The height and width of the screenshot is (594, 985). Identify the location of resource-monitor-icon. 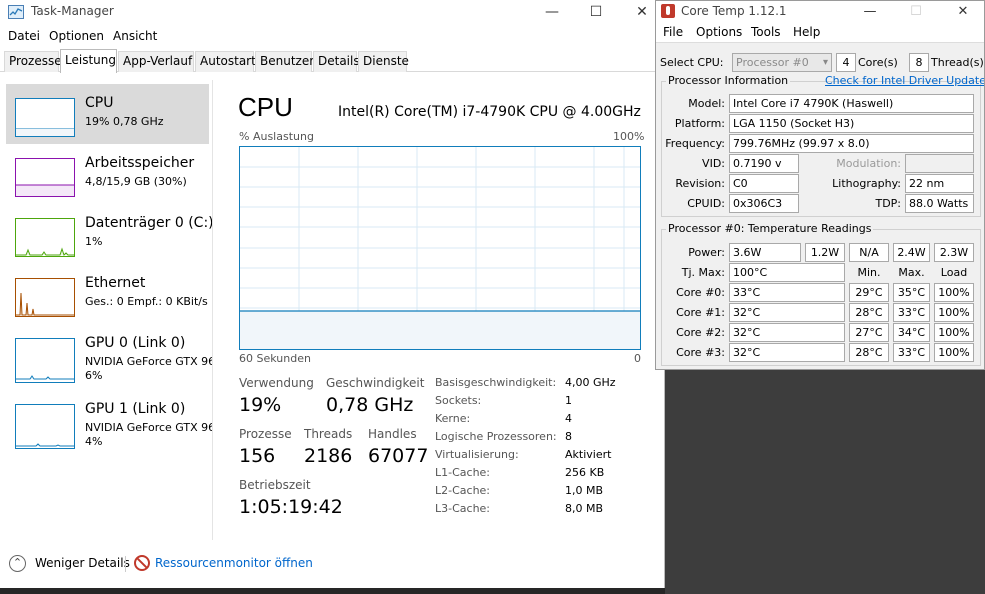
(142, 563).